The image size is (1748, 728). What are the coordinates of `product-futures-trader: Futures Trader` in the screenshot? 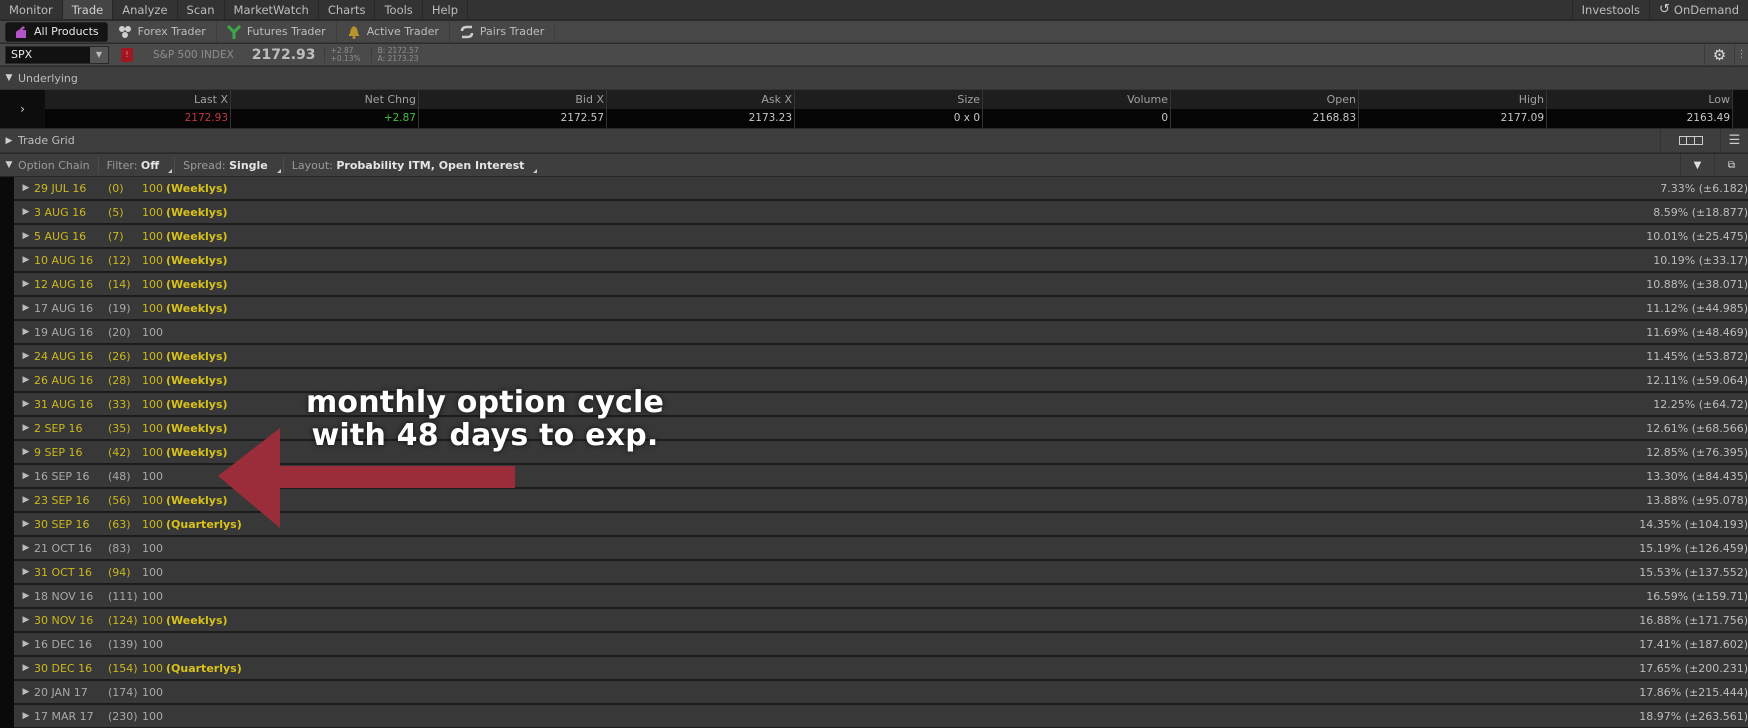 It's located at (277, 31).